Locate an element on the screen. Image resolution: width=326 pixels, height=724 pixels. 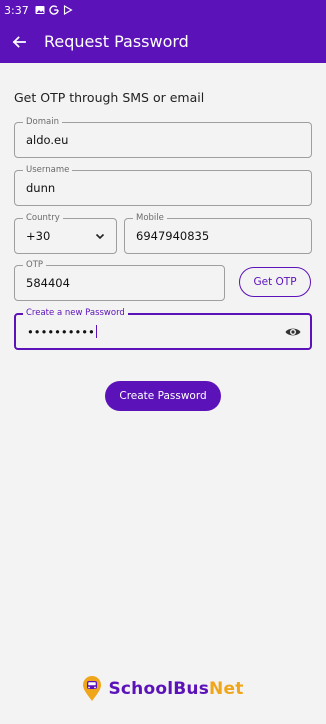
create-password-button: Create Password is located at coordinates (163, 396).